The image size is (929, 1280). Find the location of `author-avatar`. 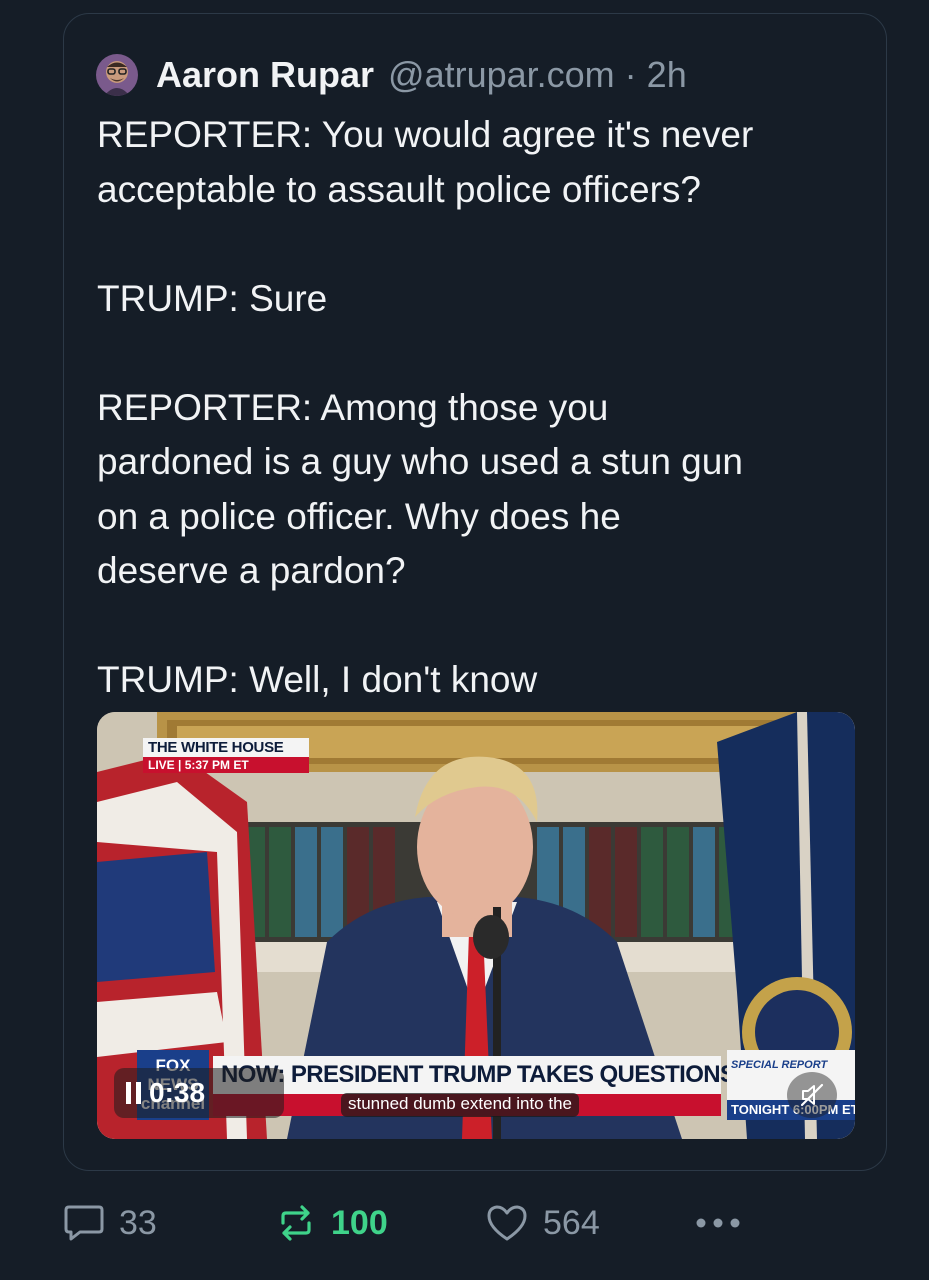

author-avatar is located at coordinates (117, 75).